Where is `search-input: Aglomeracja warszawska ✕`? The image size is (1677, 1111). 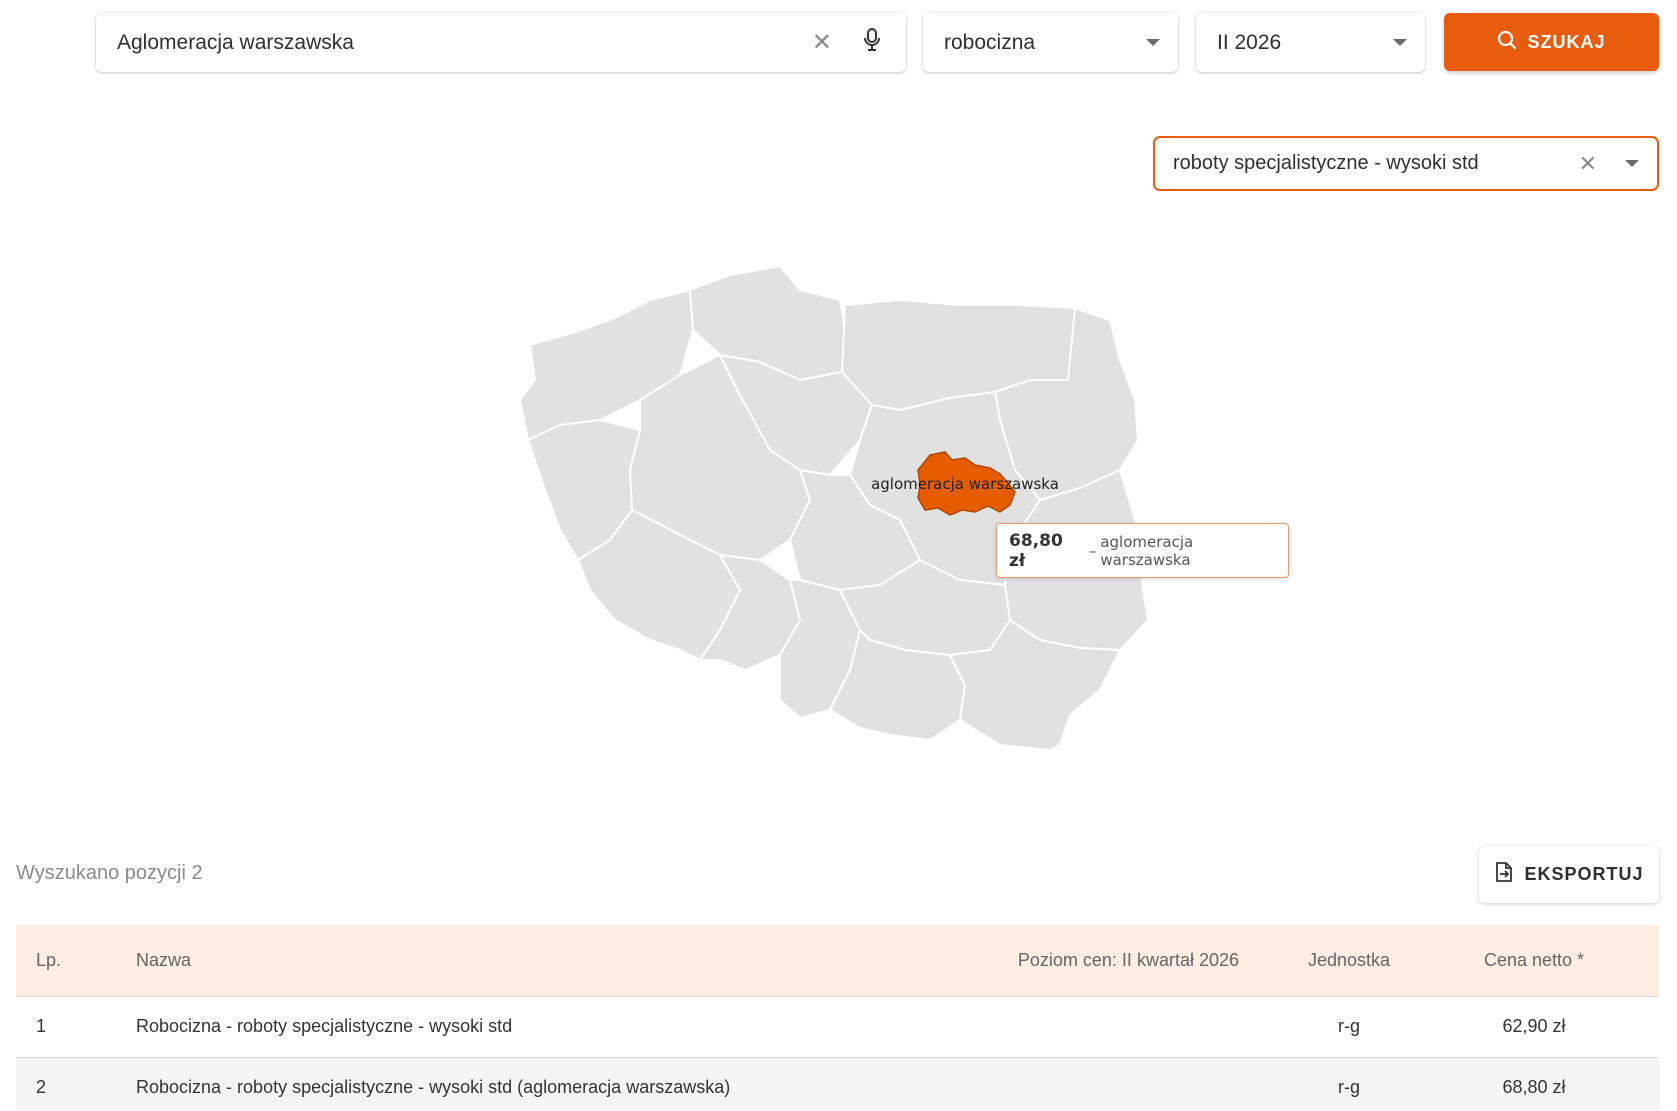
search-input: Aglomeracja warszawska ✕ is located at coordinates (501, 42).